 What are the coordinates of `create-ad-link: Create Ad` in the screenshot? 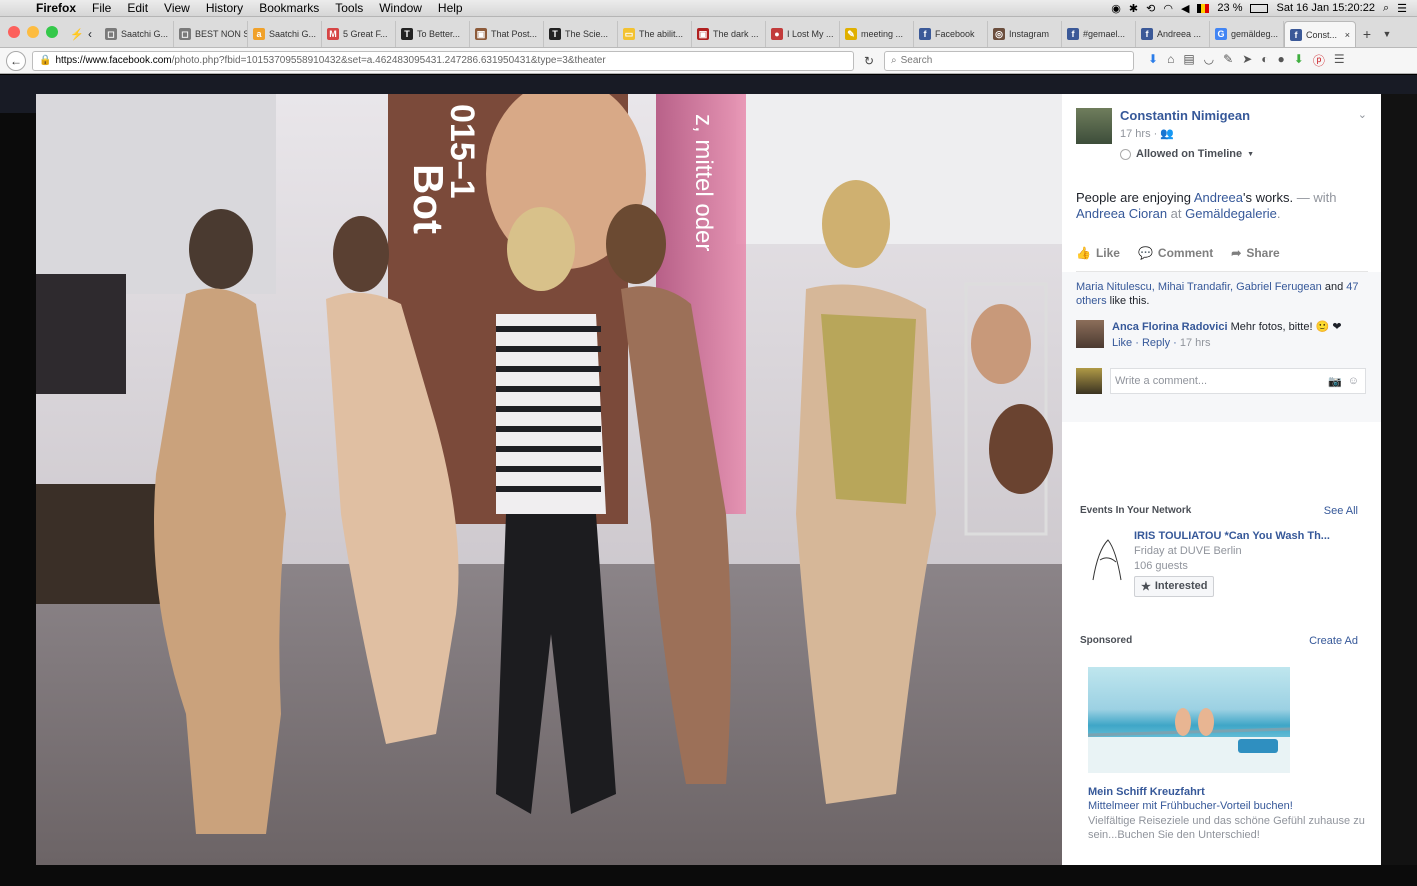 It's located at (1333, 641).